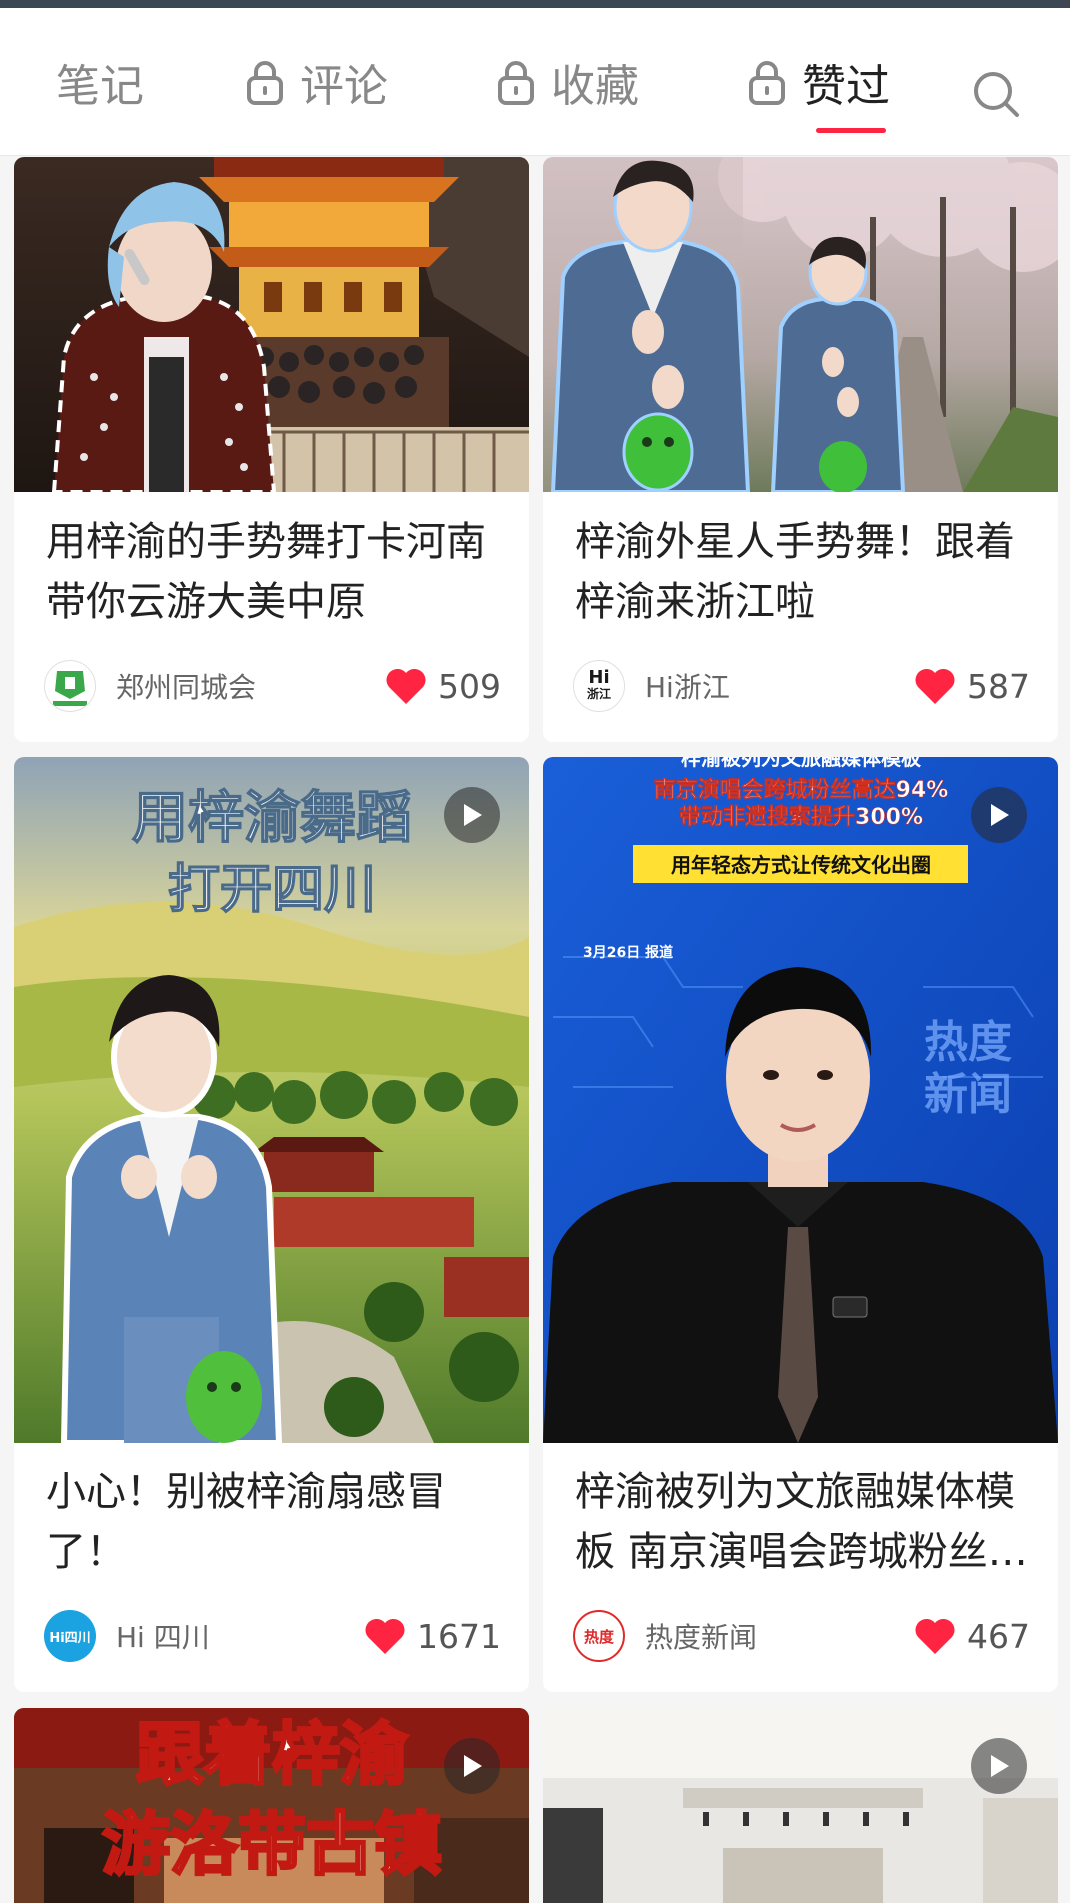 The width and height of the screenshot is (1070, 1903). What do you see at coordinates (998, 1636) in the screenshot?
I see `like-count: 467` at bounding box center [998, 1636].